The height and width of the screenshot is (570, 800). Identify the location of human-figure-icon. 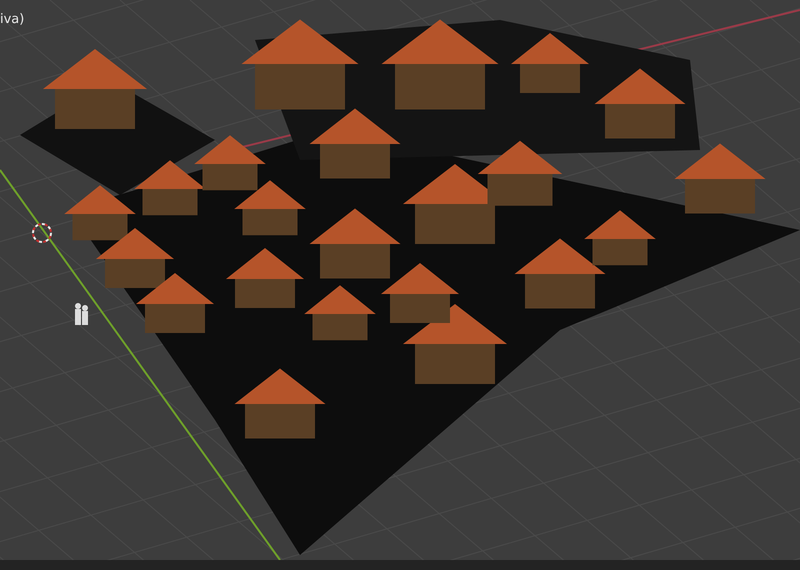
(81, 314).